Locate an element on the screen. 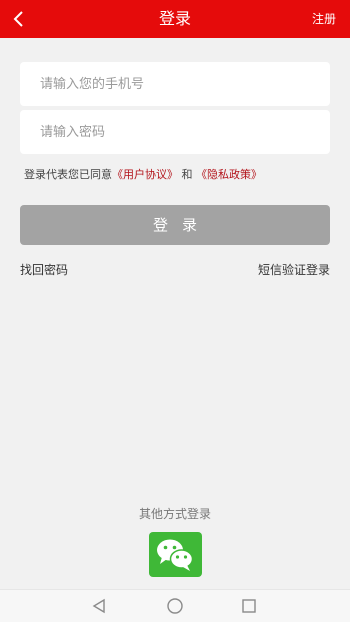  recents-square-icon is located at coordinates (249, 606).